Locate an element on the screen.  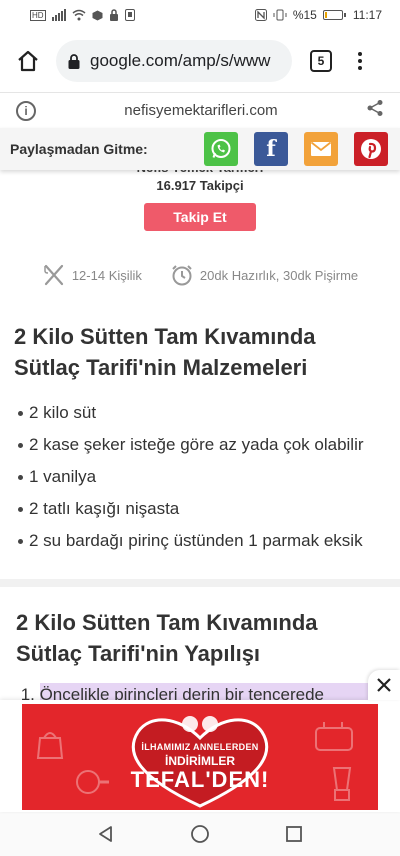
list-item: 2 tatlı kaşığı nişasta is located at coordinates (200, 509).